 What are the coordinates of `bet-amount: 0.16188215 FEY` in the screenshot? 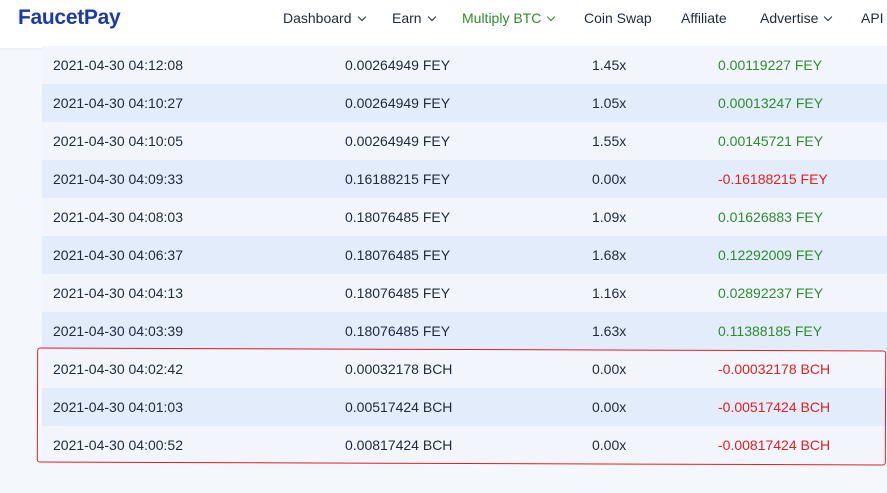 It's located at (398, 179).